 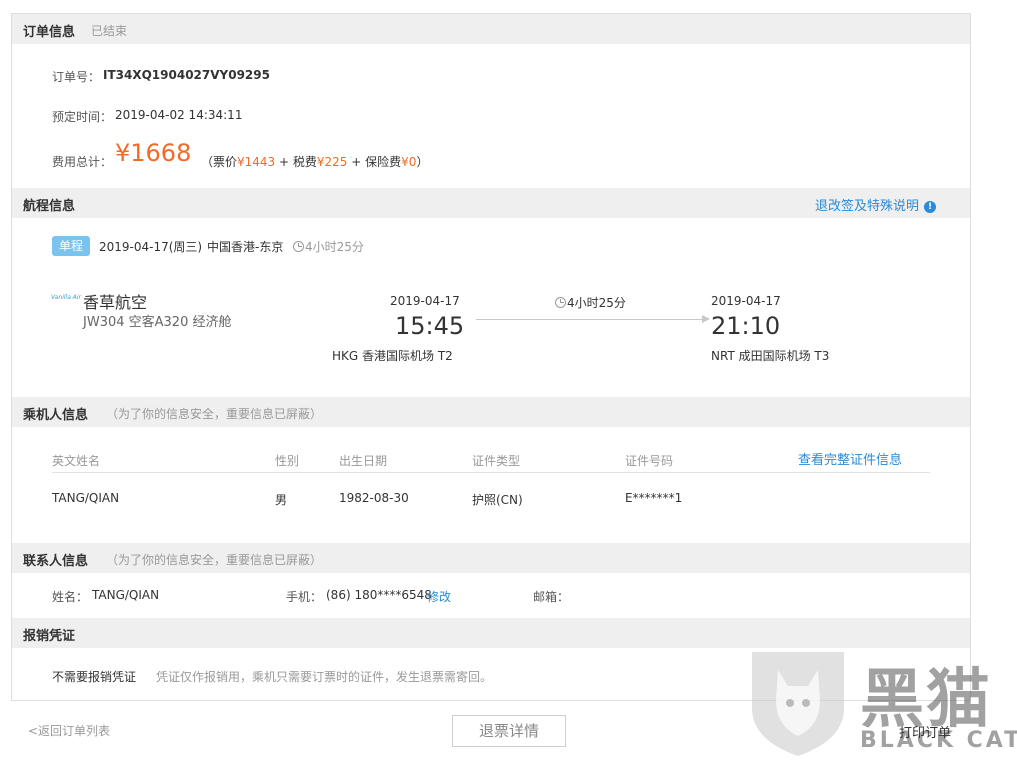 I want to click on breakdown-close: ）, so click(x=422, y=162).